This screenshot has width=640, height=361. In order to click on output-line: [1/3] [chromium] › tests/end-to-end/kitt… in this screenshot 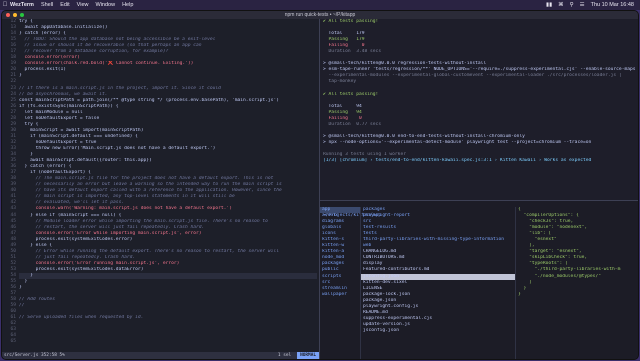, I will do `click(457, 161)`.